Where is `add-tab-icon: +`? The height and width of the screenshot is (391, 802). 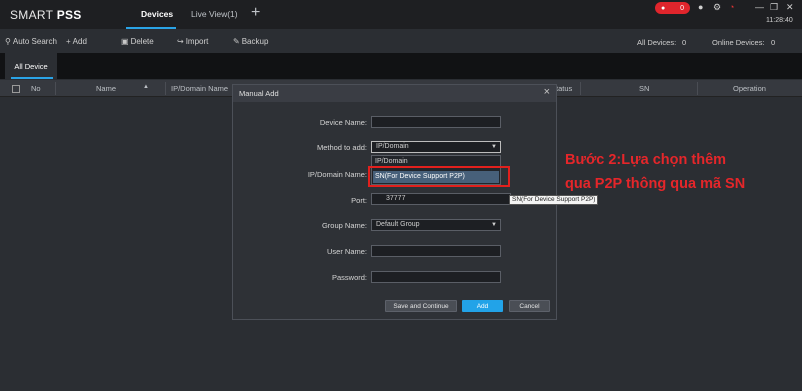
add-tab-icon: + is located at coordinates (255, 13).